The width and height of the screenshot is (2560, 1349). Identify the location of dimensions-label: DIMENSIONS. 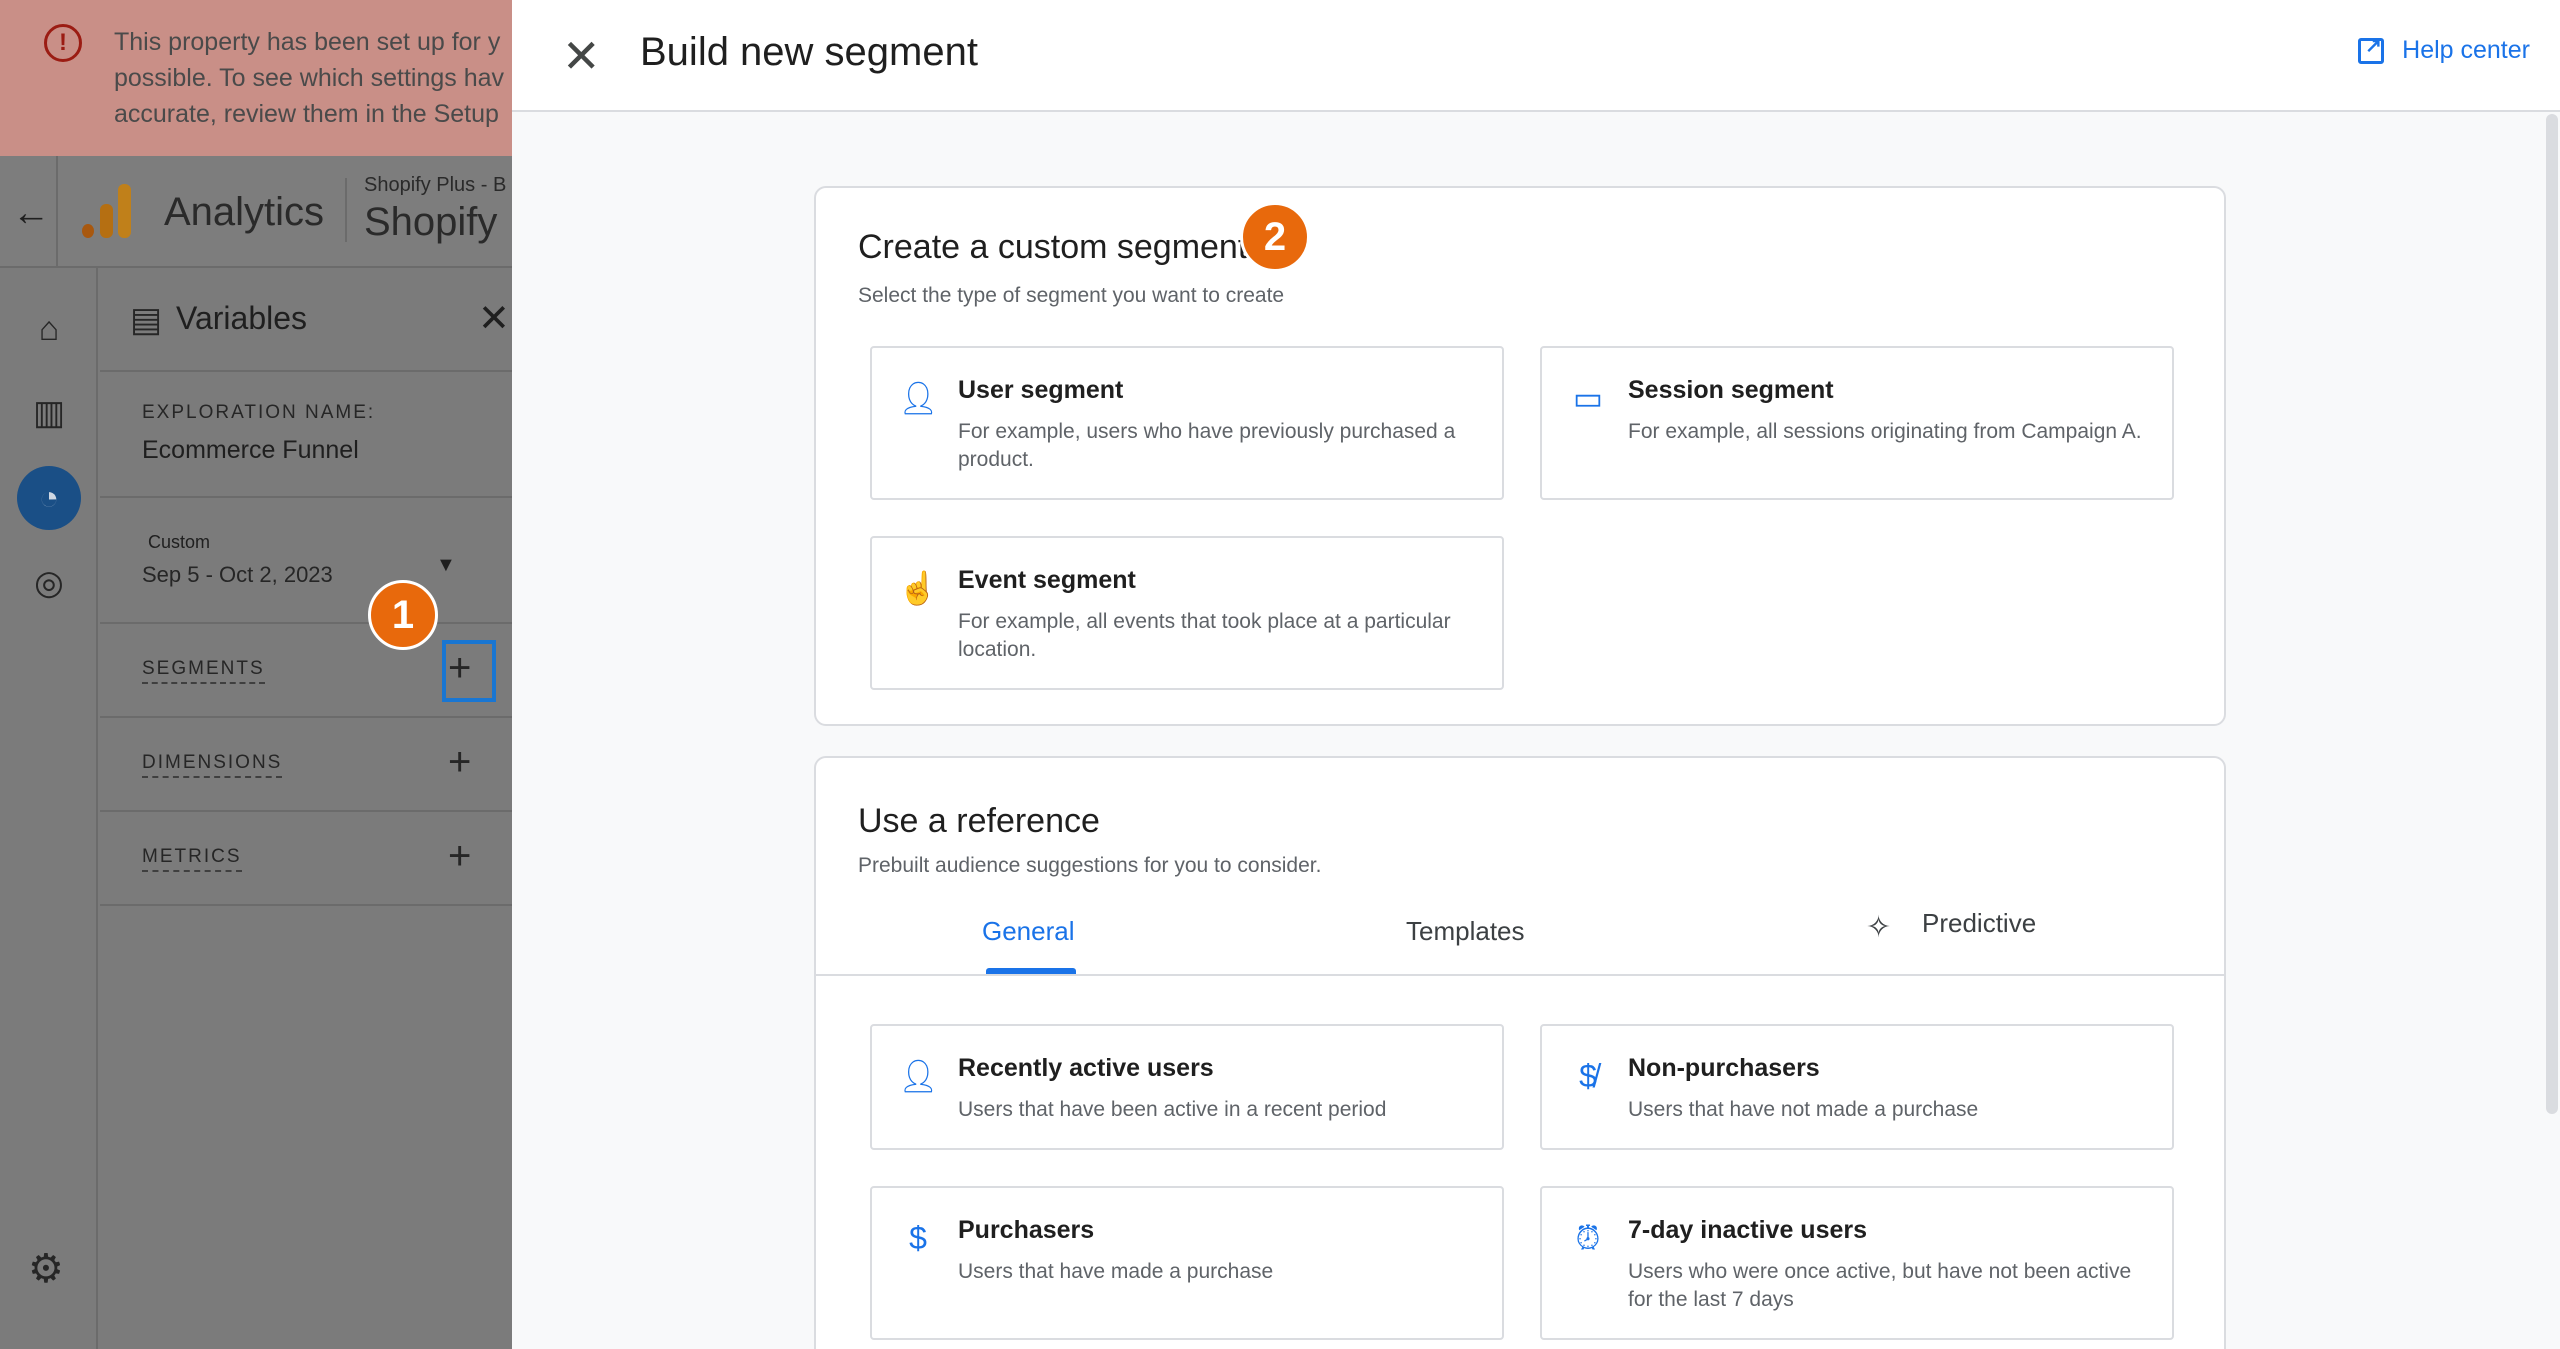
(212, 765).